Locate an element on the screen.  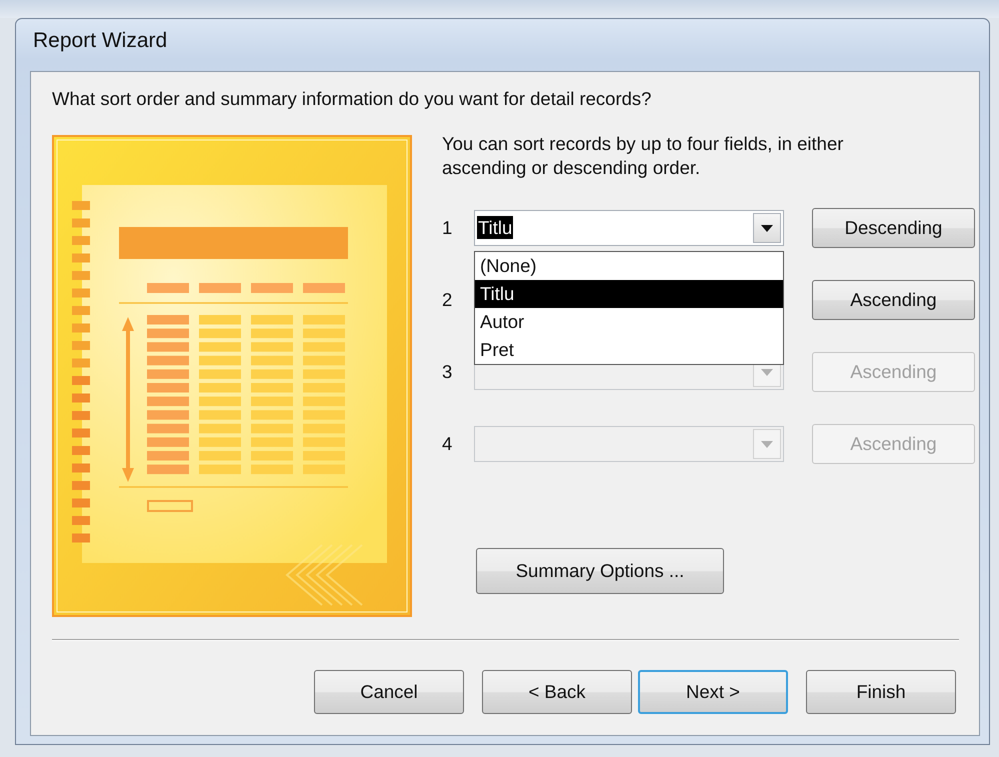
dropdown-arrow-button is located at coordinates (767, 228).